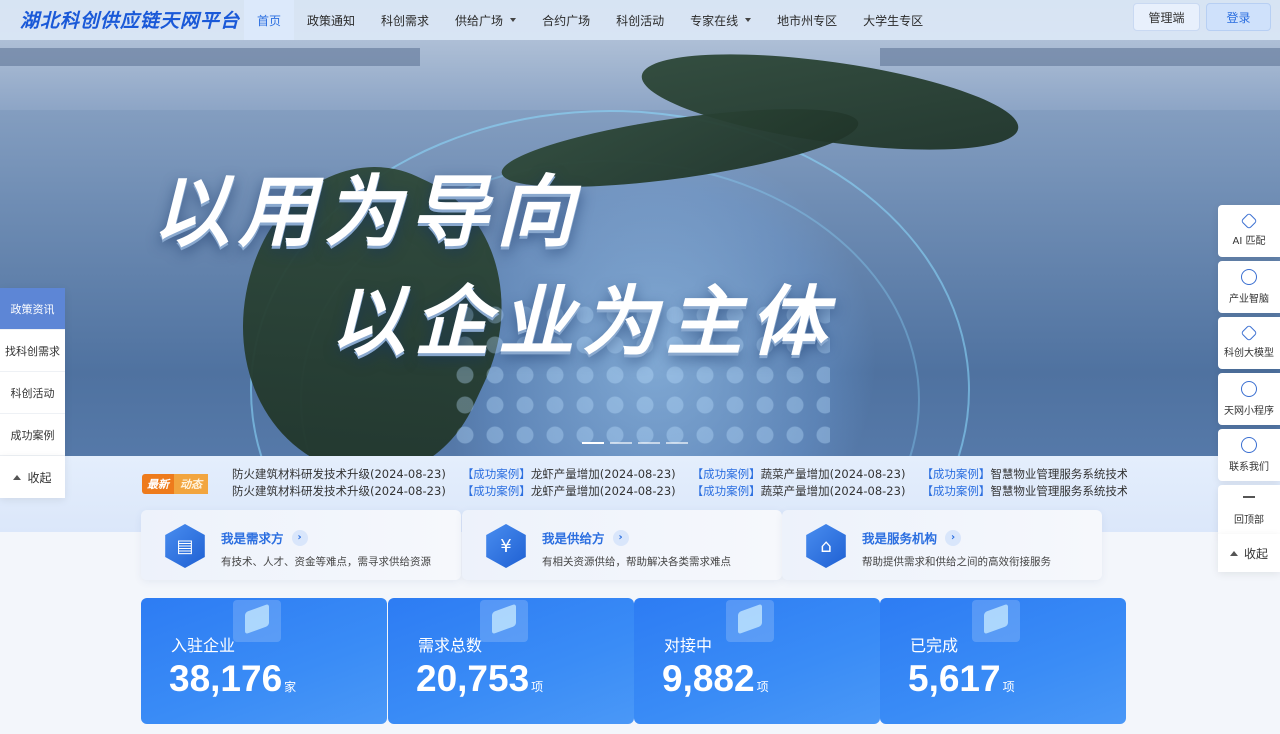 This screenshot has width=1280, height=734. Describe the element at coordinates (504, 621) in the screenshot. I see `clipboard-icon` at that location.